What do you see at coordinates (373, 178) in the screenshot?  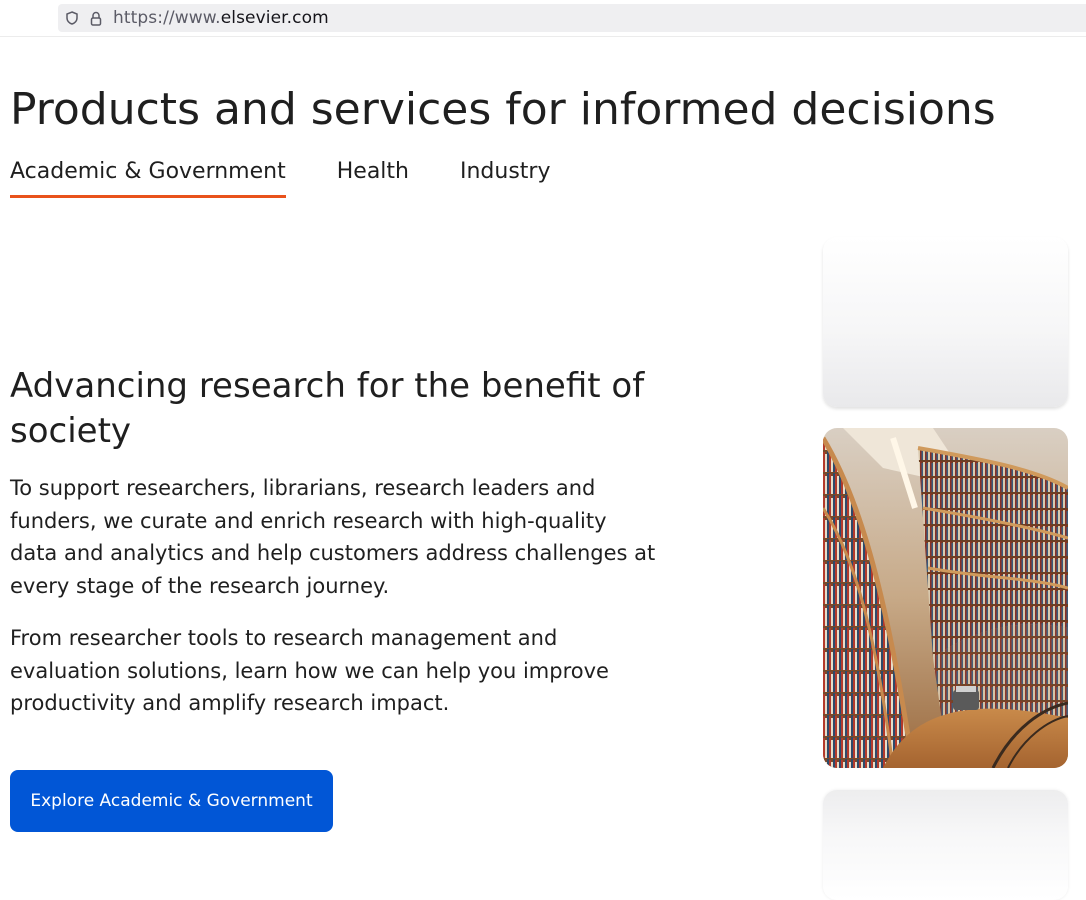 I see `tab-health: Health` at bounding box center [373, 178].